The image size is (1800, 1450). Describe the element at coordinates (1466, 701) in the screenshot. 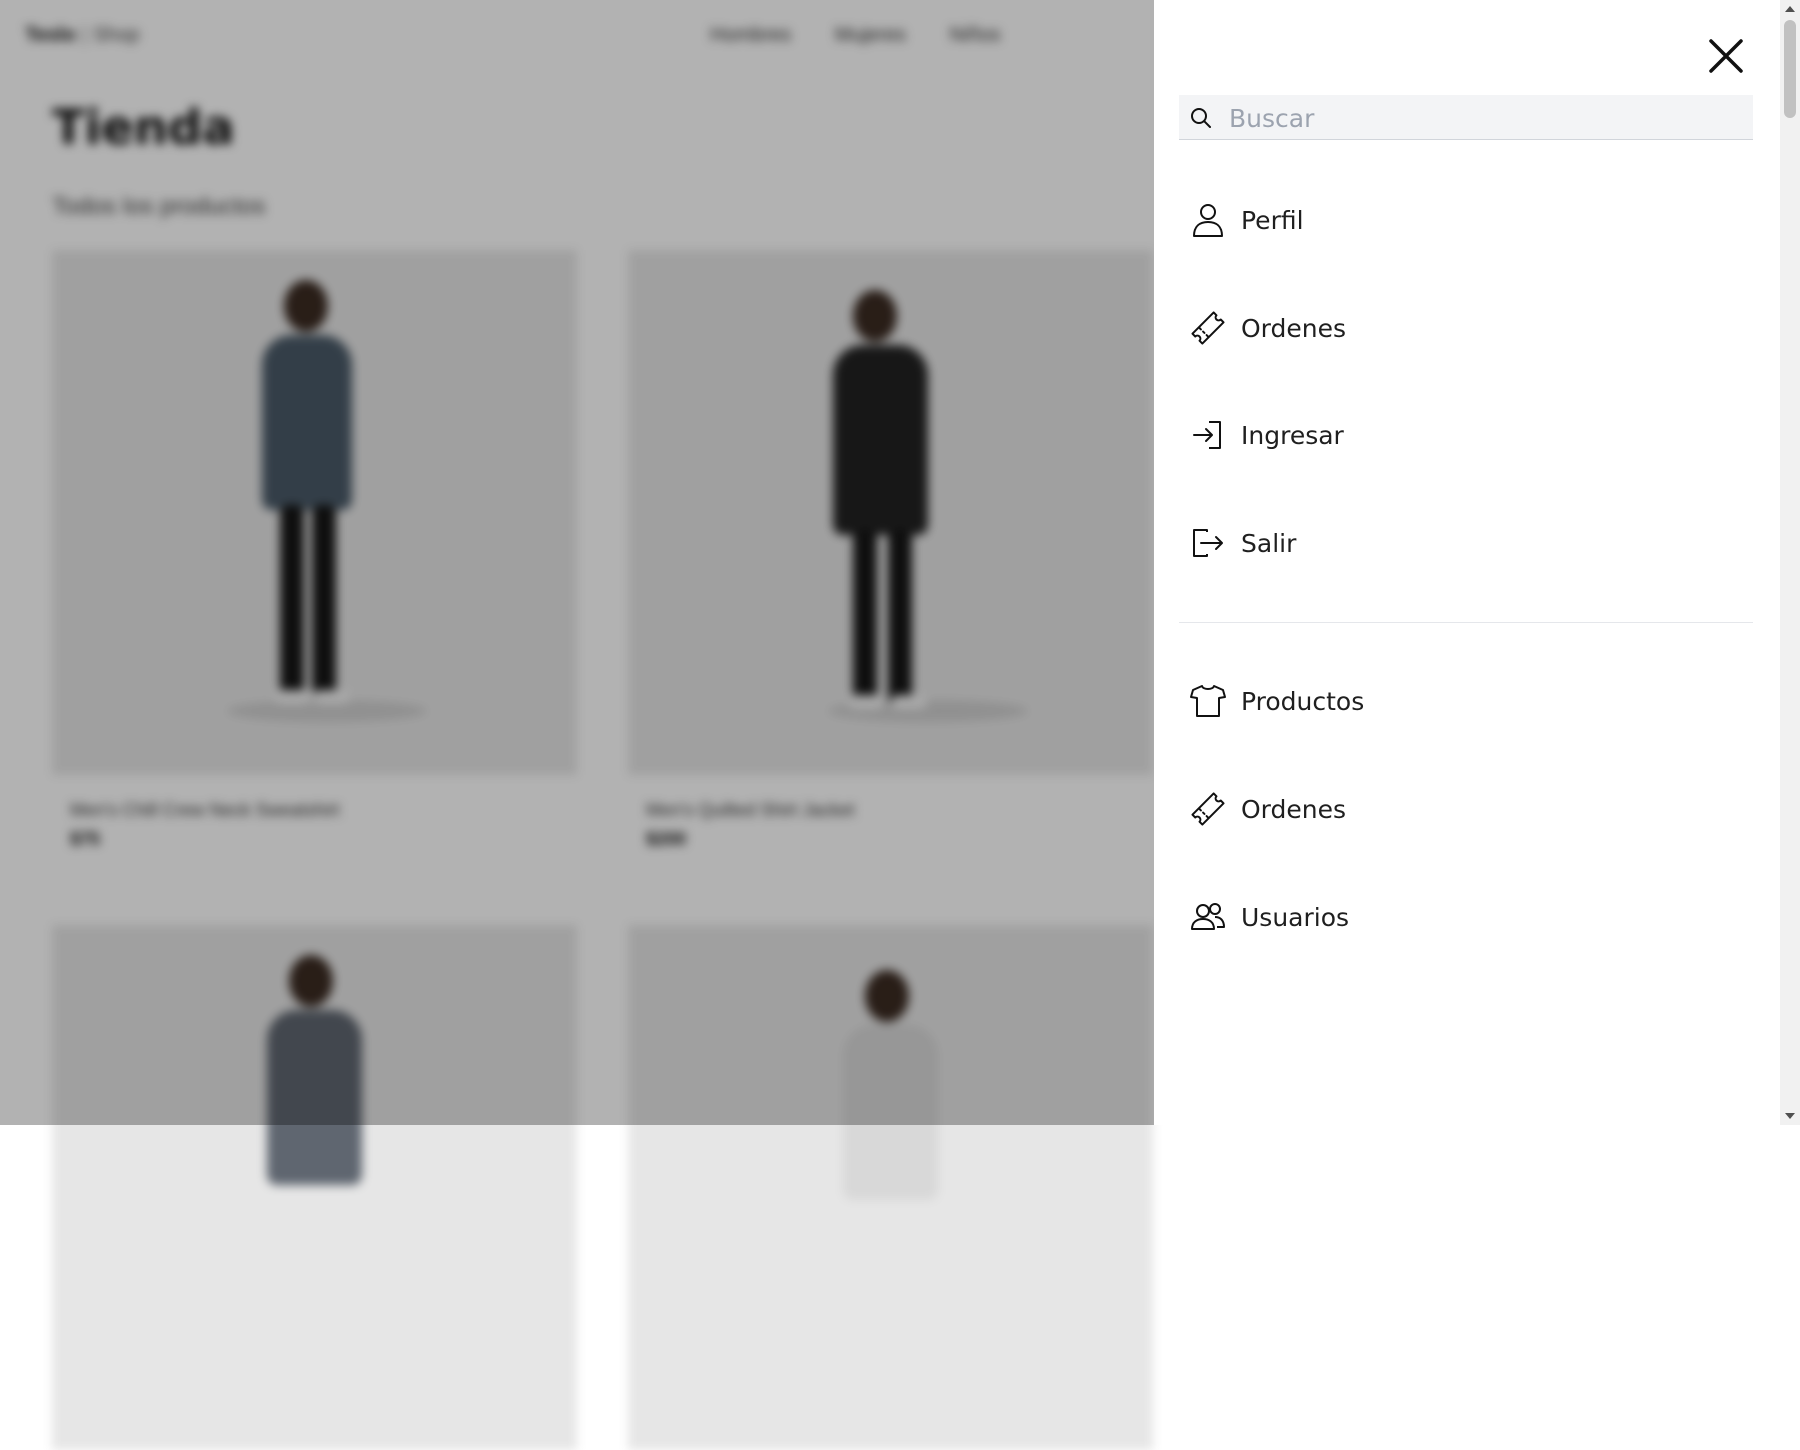

I see `menu-item-productos: Productos` at that location.